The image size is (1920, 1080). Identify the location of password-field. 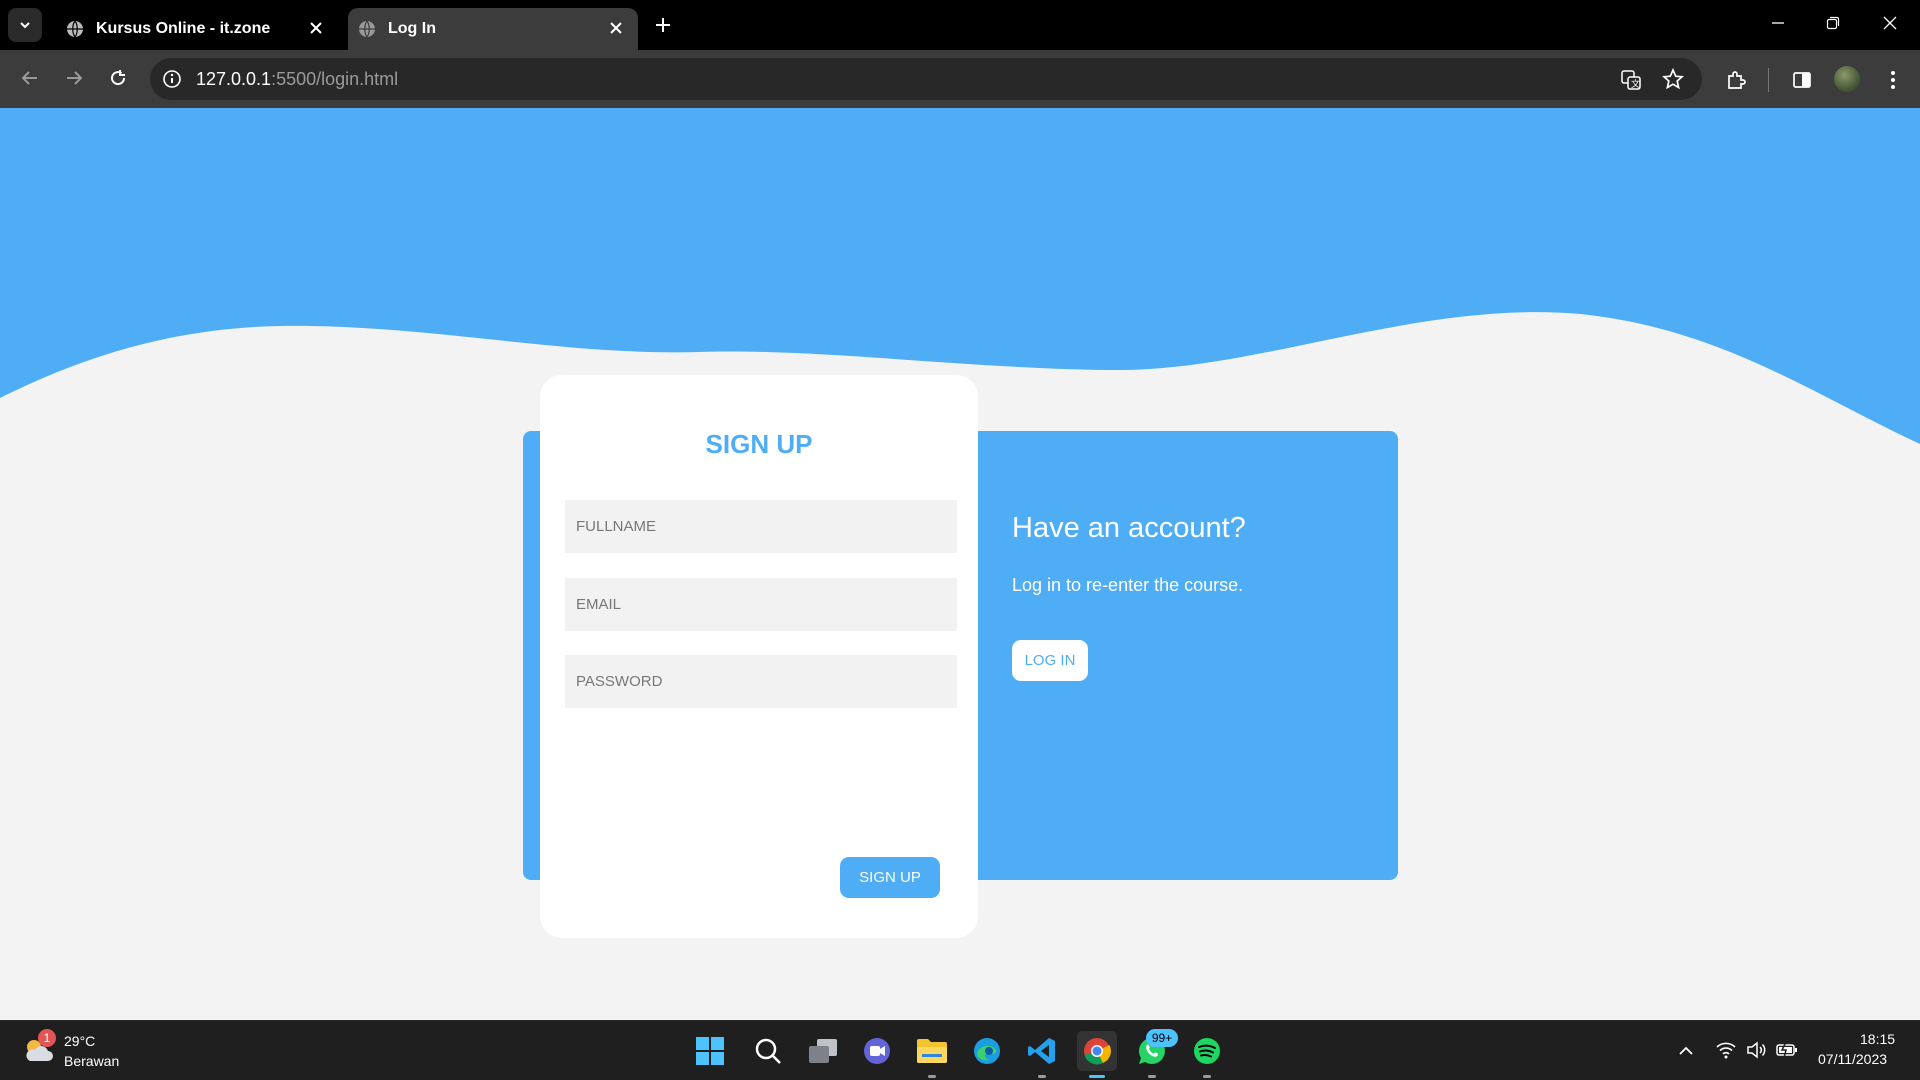
(761, 681).